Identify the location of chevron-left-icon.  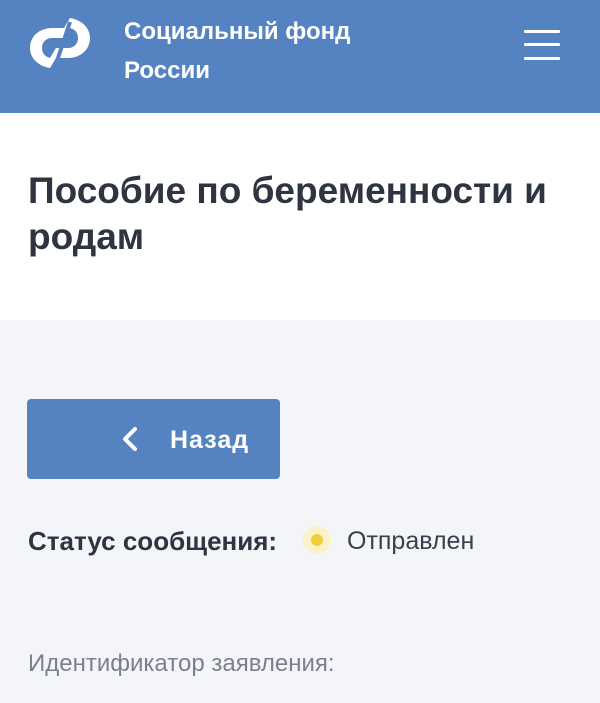
(130, 439).